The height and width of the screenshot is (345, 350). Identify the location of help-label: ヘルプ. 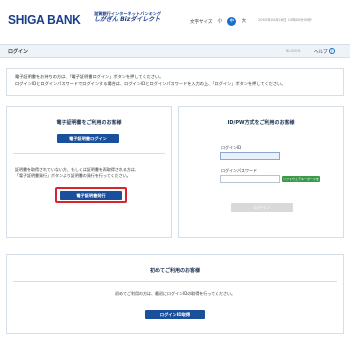
(321, 52).